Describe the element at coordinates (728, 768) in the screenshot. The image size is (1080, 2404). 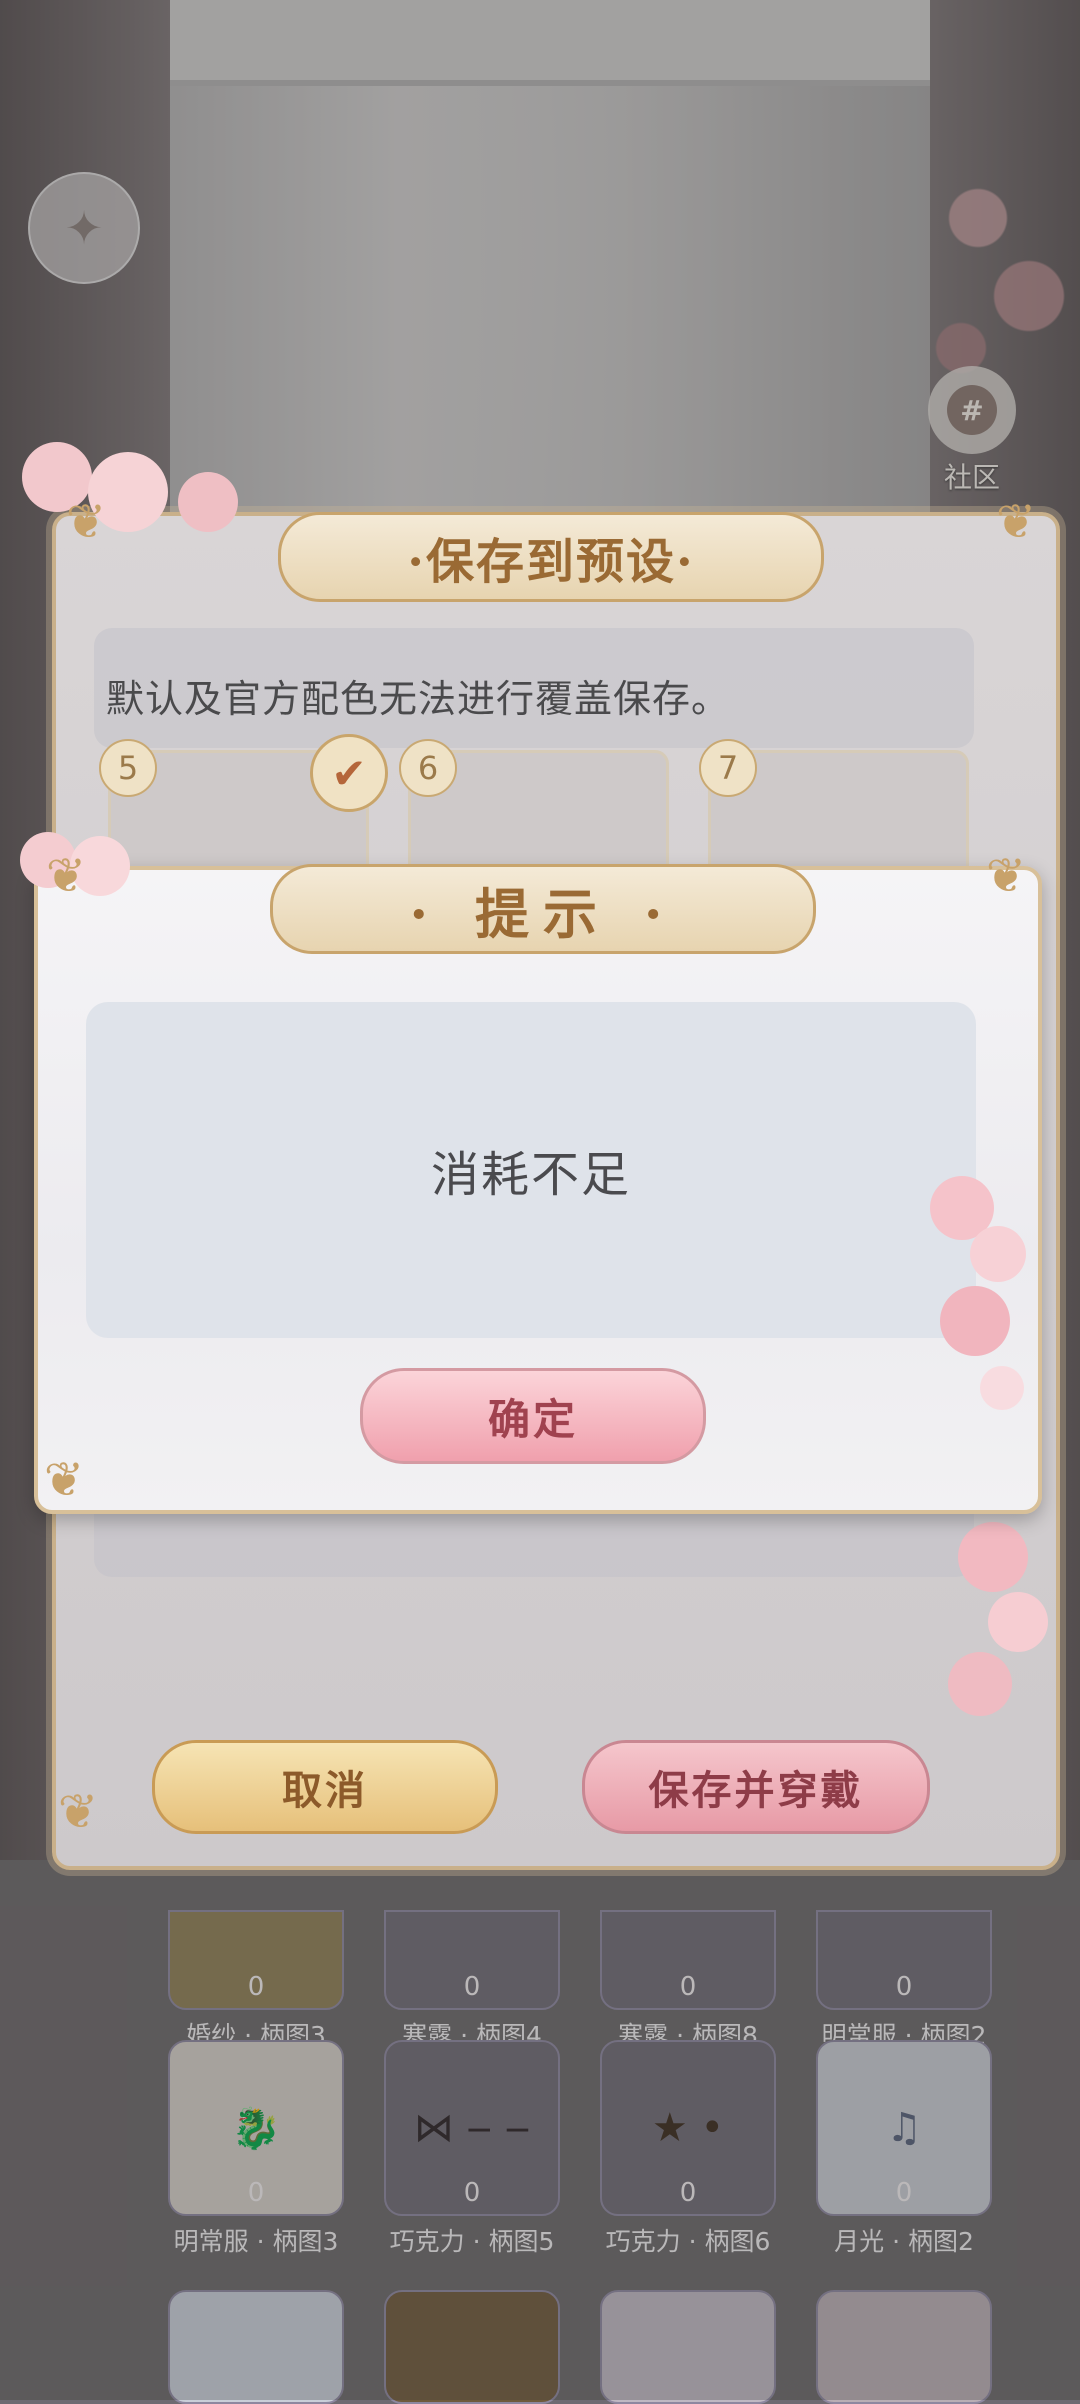
I see `preset-slot-number: 7` at that location.